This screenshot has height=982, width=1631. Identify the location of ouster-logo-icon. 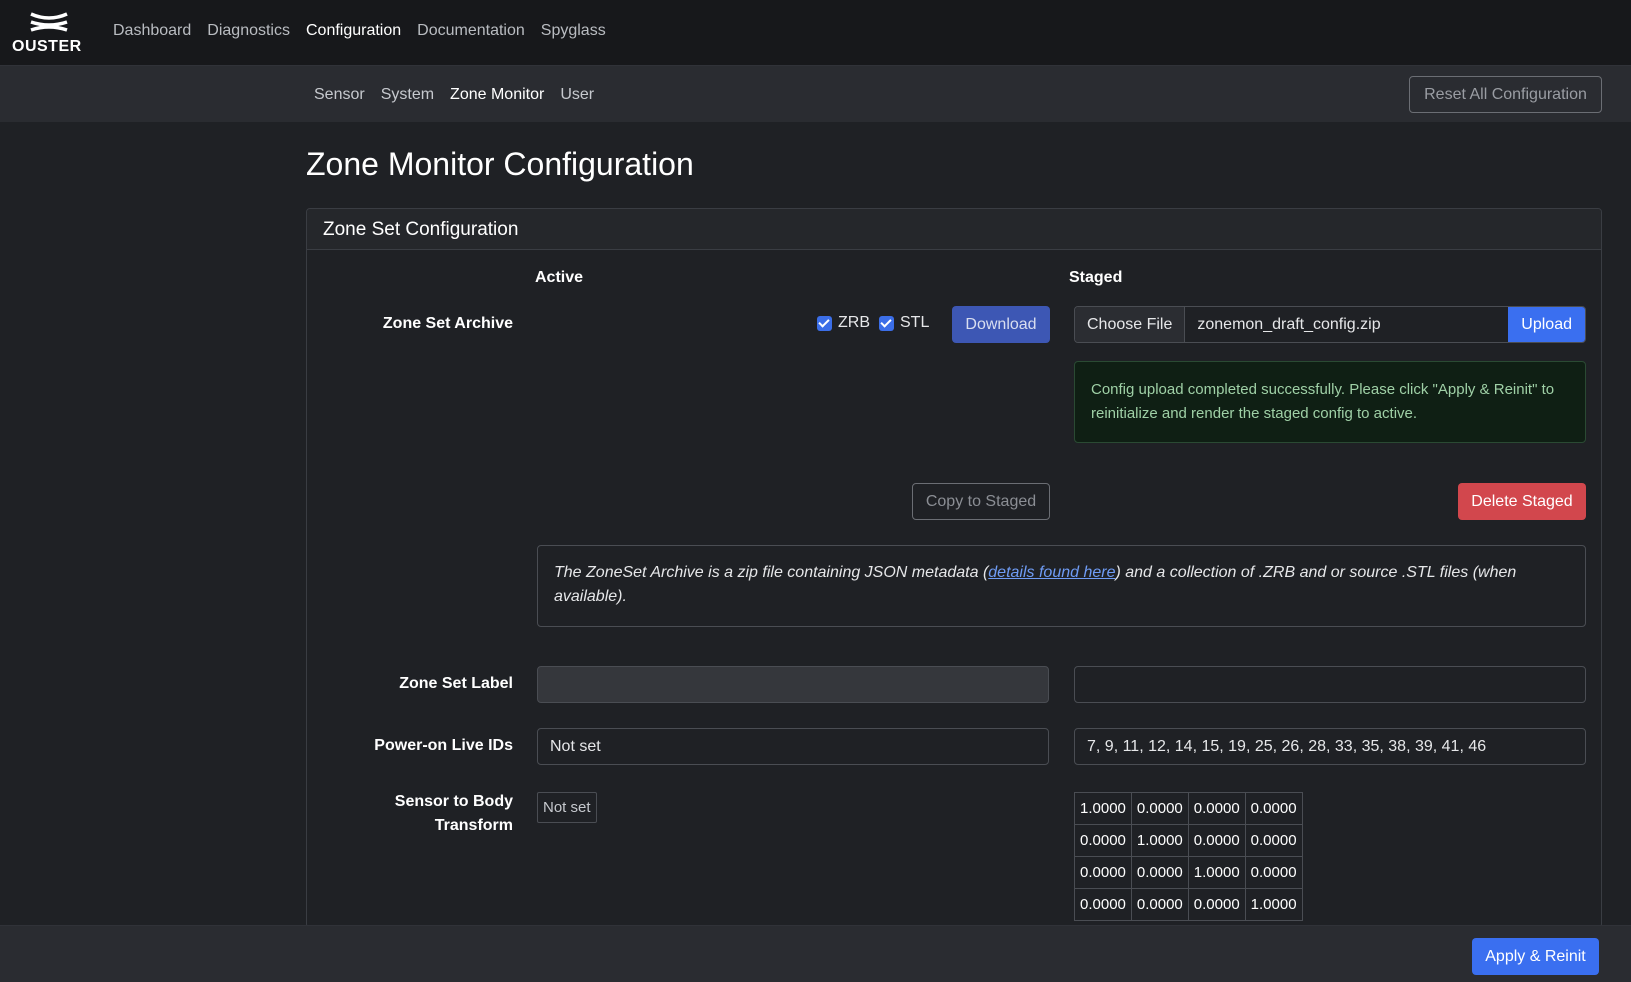
(49, 22).